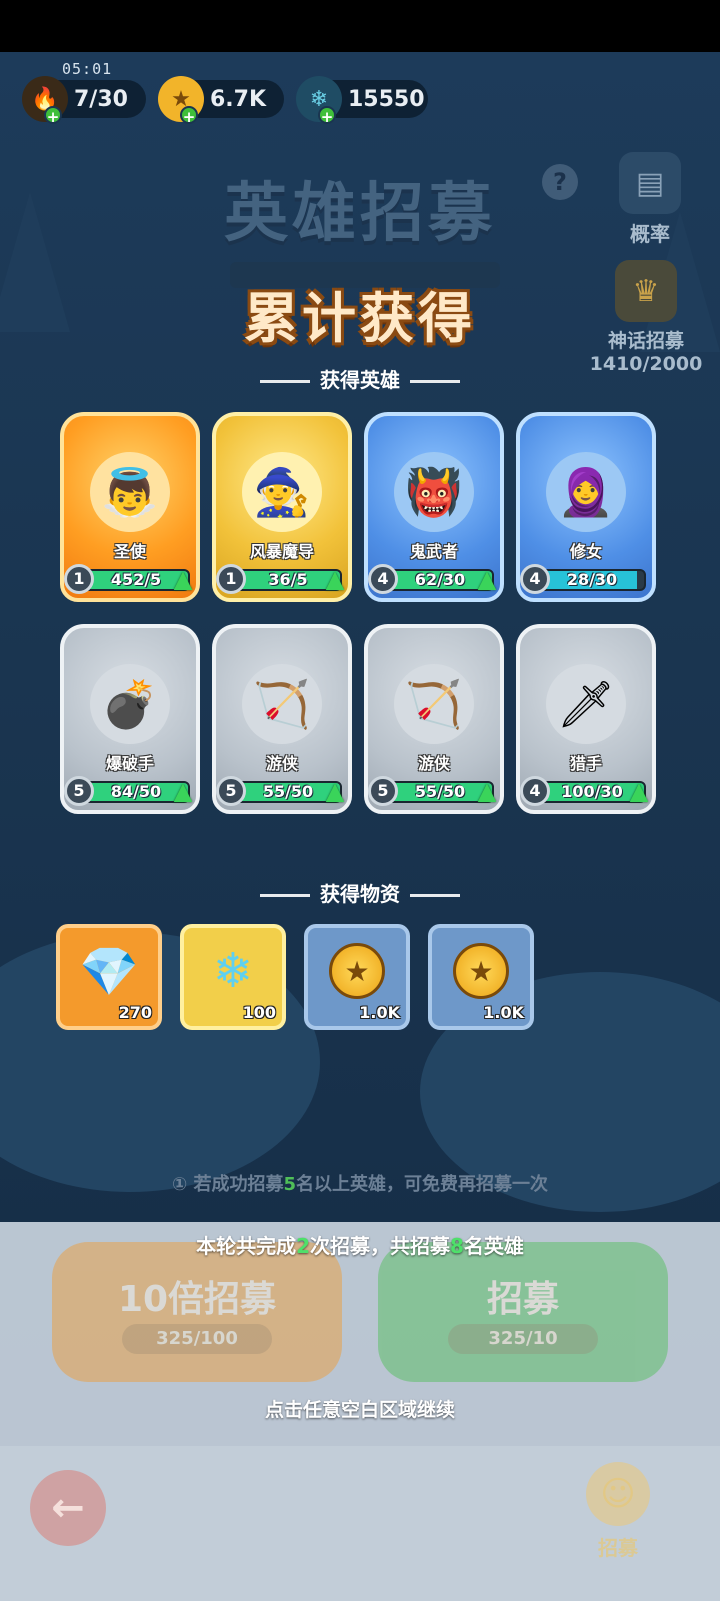  Describe the element at coordinates (281, 551) in the screenshot. I see `hero-name: 风暴魔导` at that location.